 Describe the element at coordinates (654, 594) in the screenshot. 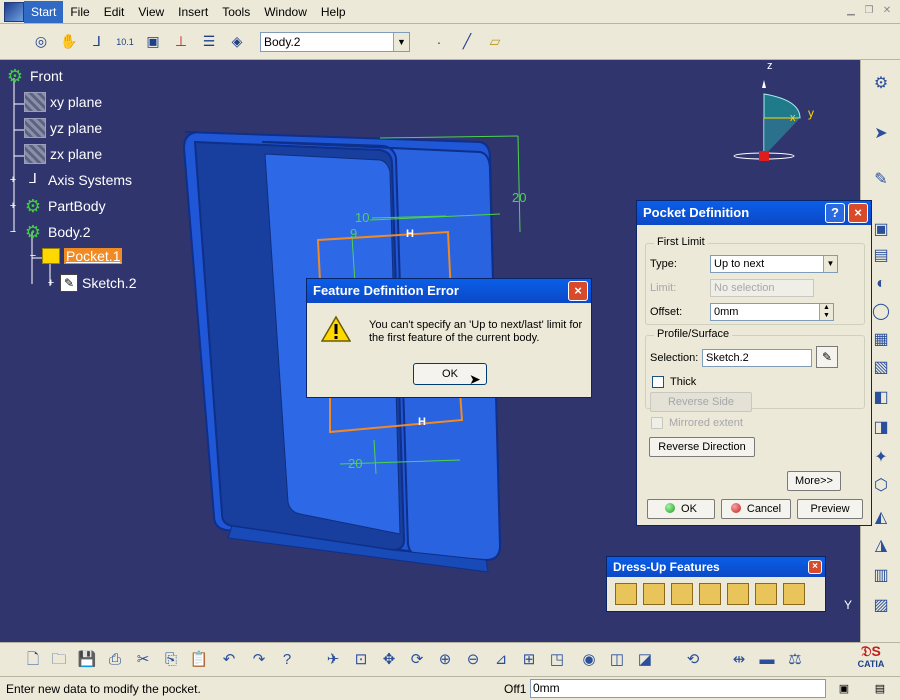

I see `chamfer-icon` at that location.